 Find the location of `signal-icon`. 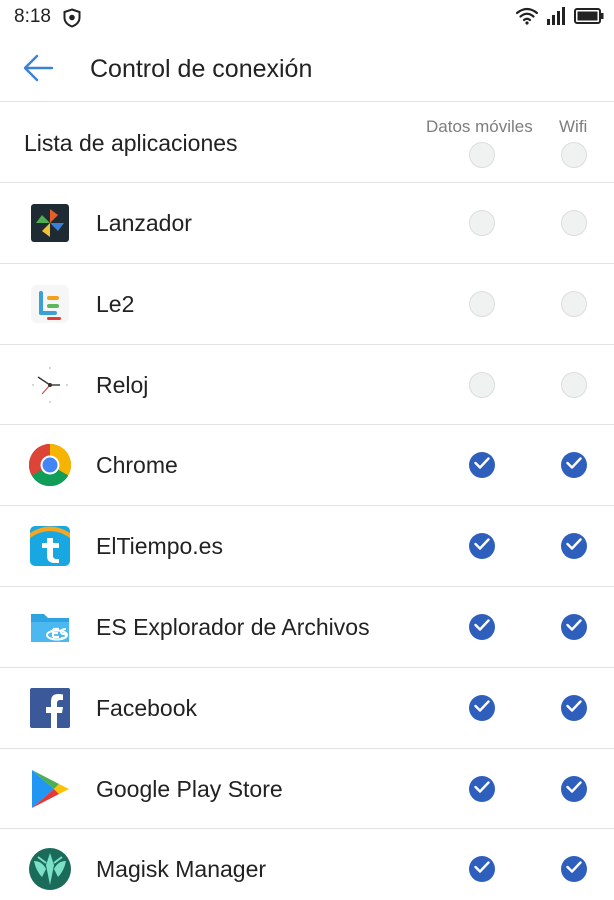

signal-icon is located at coordinates (556, 18).